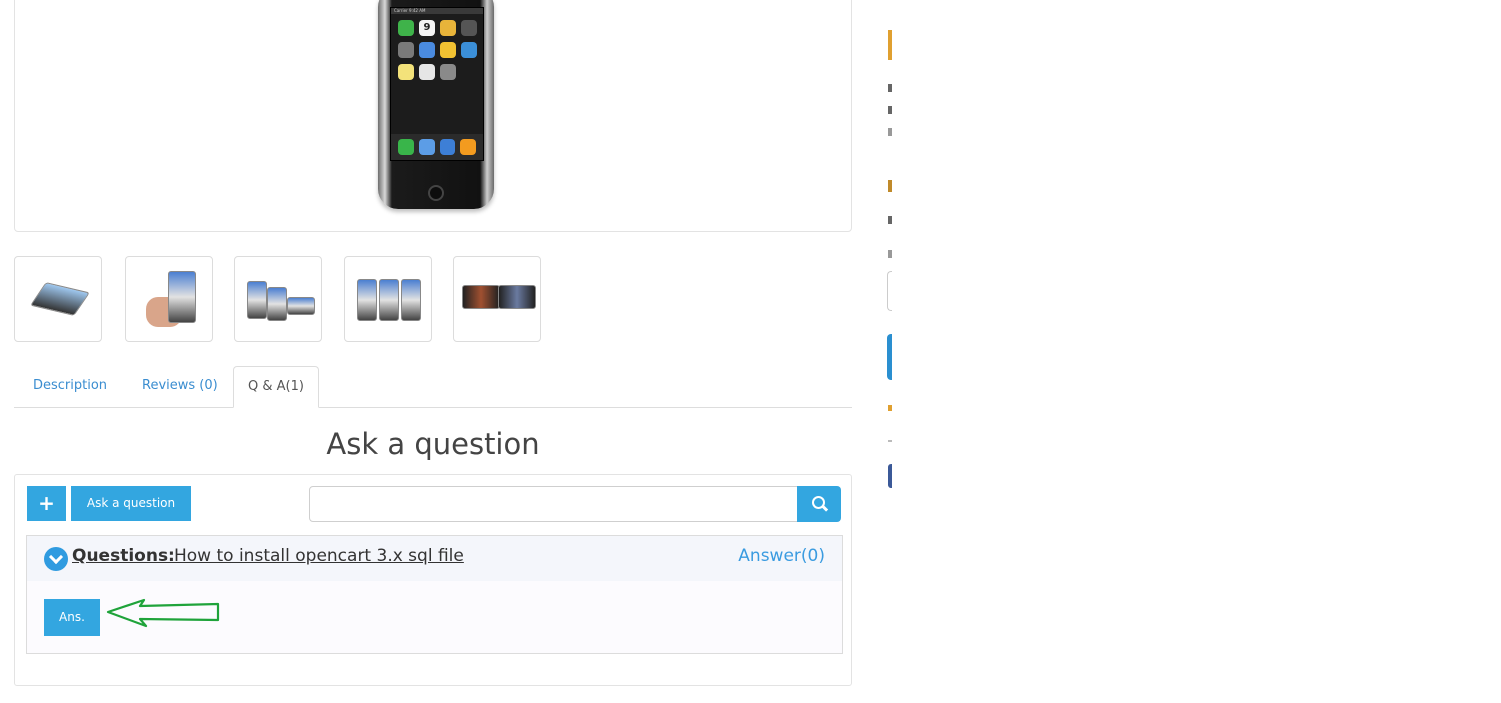  What do you see at coordinates (889, 291) in the screenshot?
I see `cropped-quantity-input` at bounding box center [889, 291].